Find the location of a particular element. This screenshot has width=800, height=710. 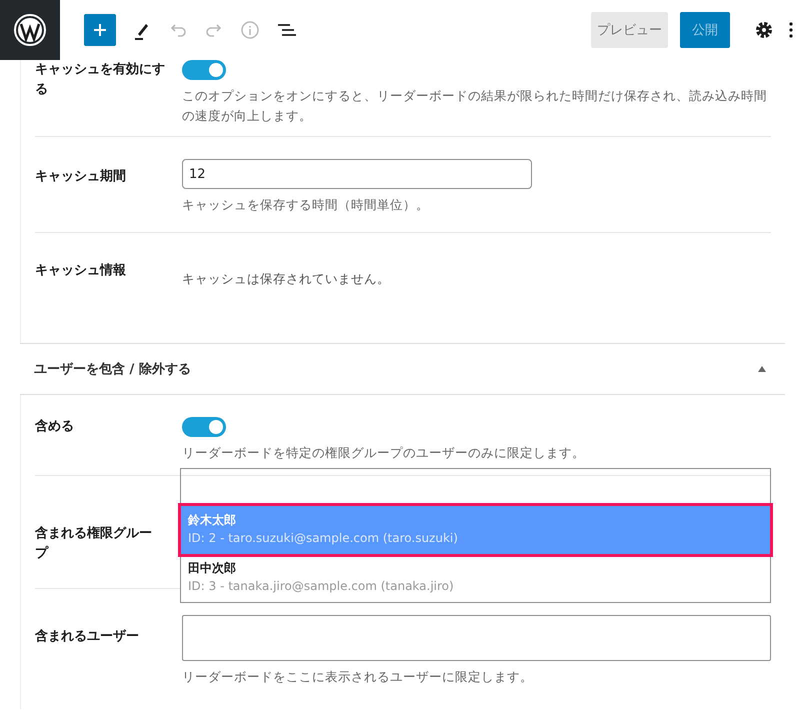

help-text: このオプションをオンにすると、リーダーボードの結果が限られた時間だけ保存され、読み込み時間の速度が向上します。 is located at coordinates (475, 106).